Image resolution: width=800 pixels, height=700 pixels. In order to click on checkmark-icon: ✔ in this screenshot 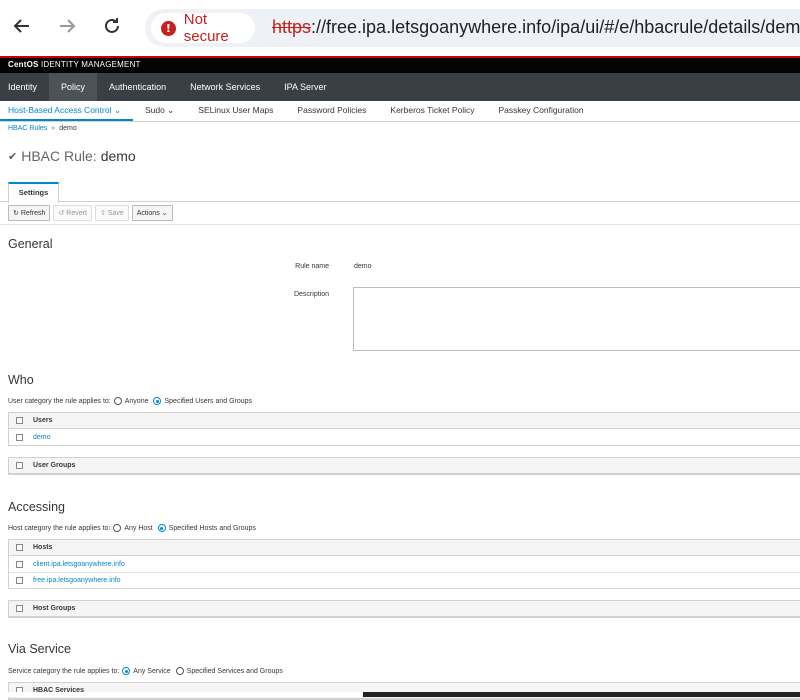, I will do `click(13, 156)`.